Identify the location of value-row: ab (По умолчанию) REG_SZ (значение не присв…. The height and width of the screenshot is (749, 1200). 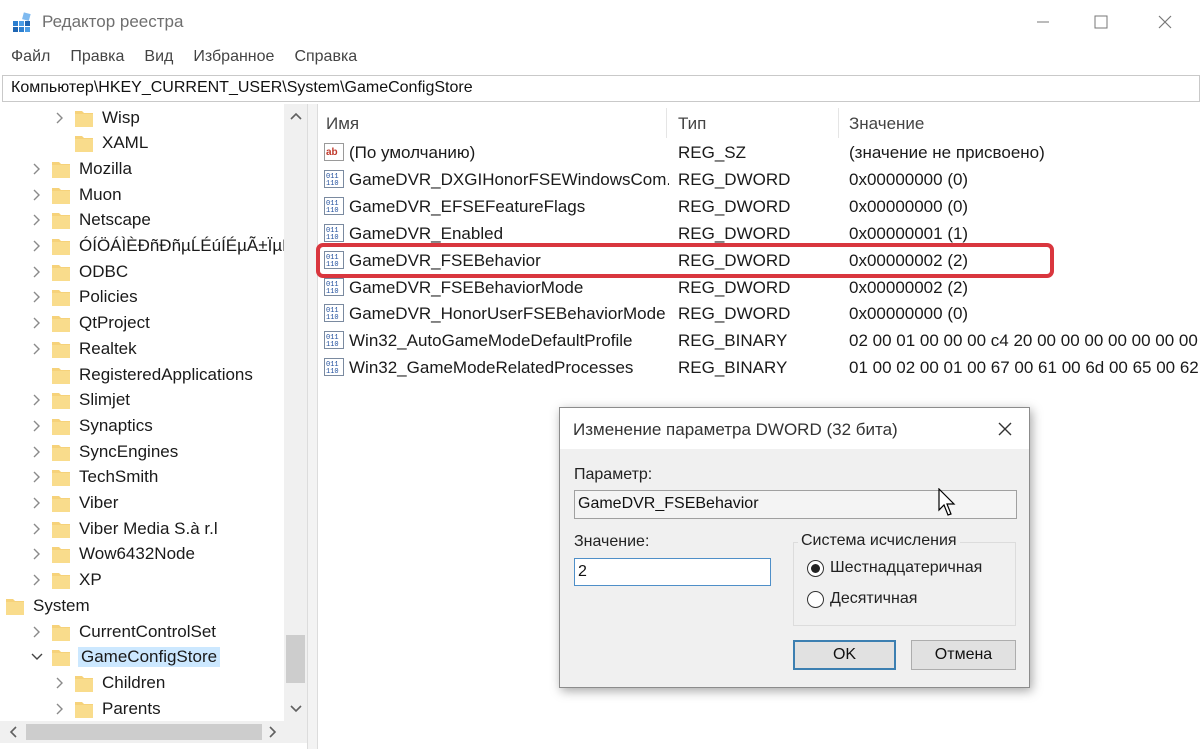
(759, 153).